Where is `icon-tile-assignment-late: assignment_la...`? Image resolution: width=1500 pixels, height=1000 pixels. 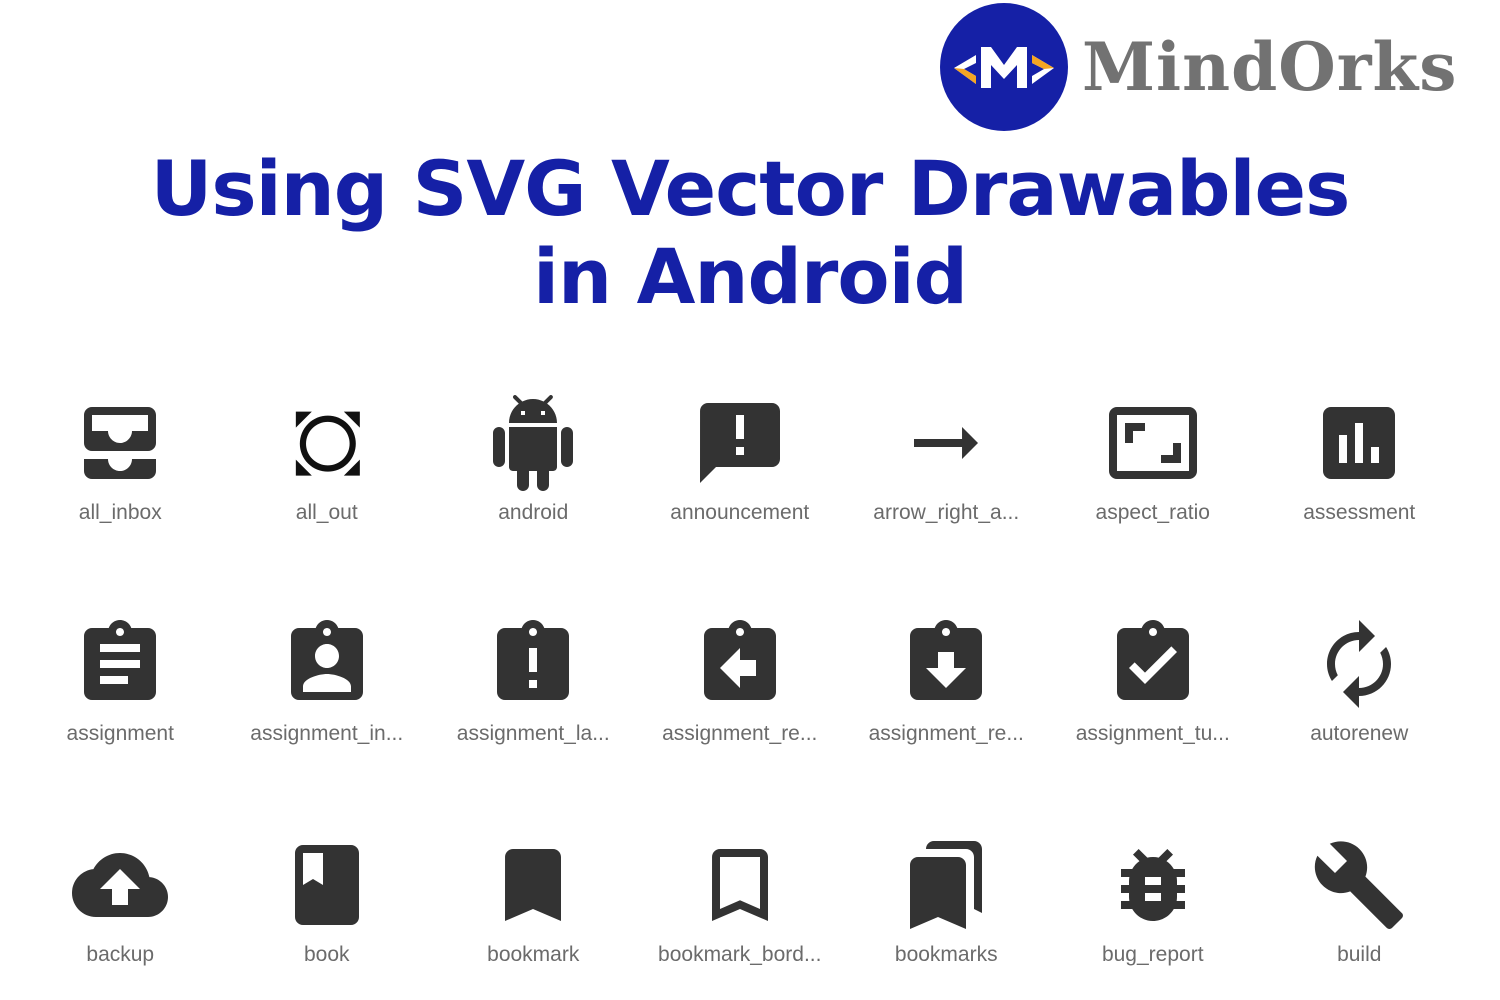
icon-tile-assignment-late: assignment_la... is located at coordinates (533, 691).